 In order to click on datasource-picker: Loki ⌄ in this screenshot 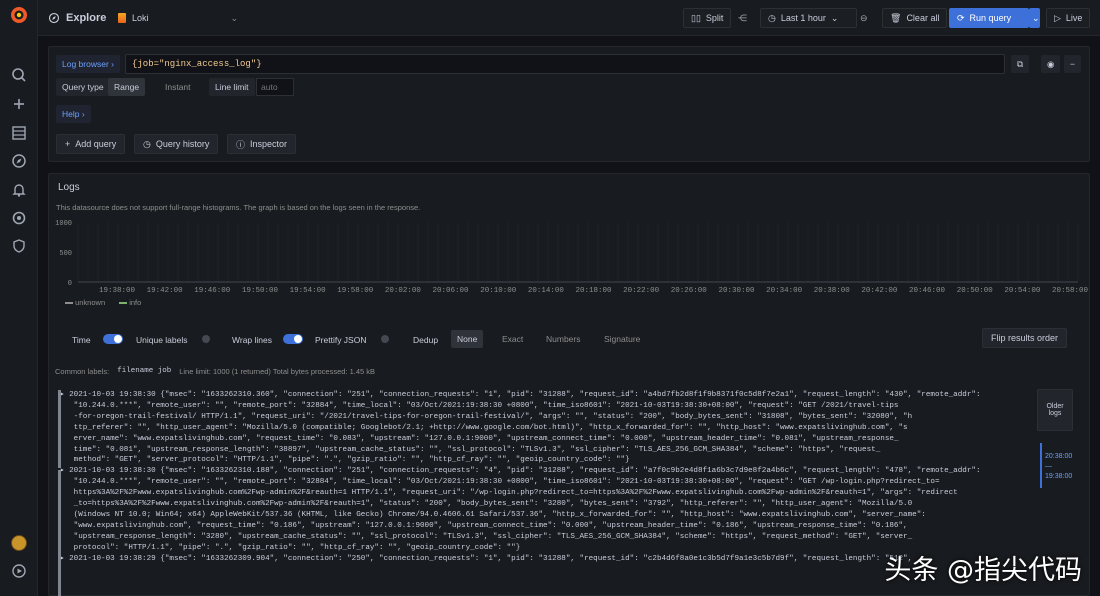, I will do `click(178, 18)`.